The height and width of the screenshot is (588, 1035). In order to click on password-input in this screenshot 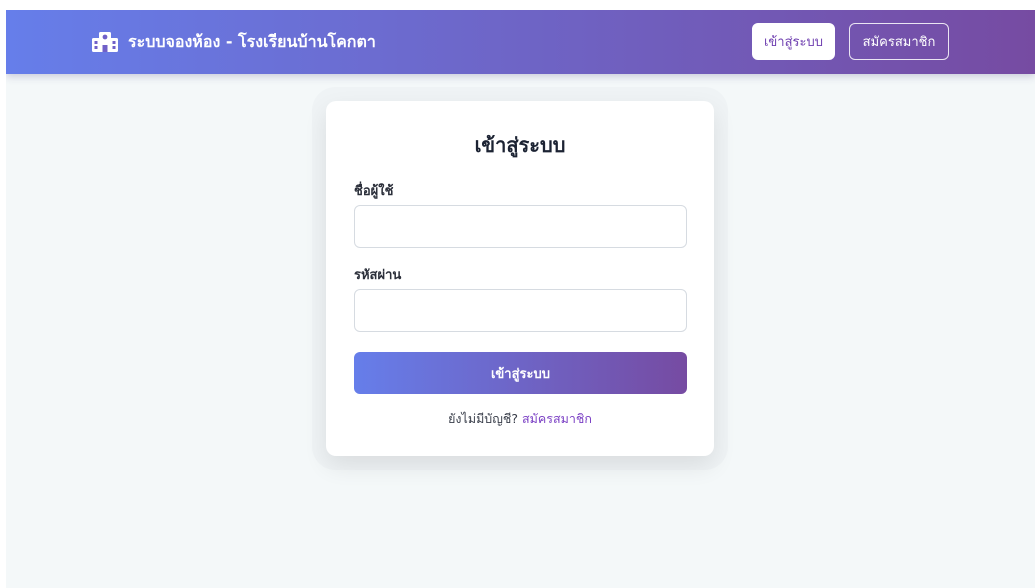, I will do `click(520, 310)`.